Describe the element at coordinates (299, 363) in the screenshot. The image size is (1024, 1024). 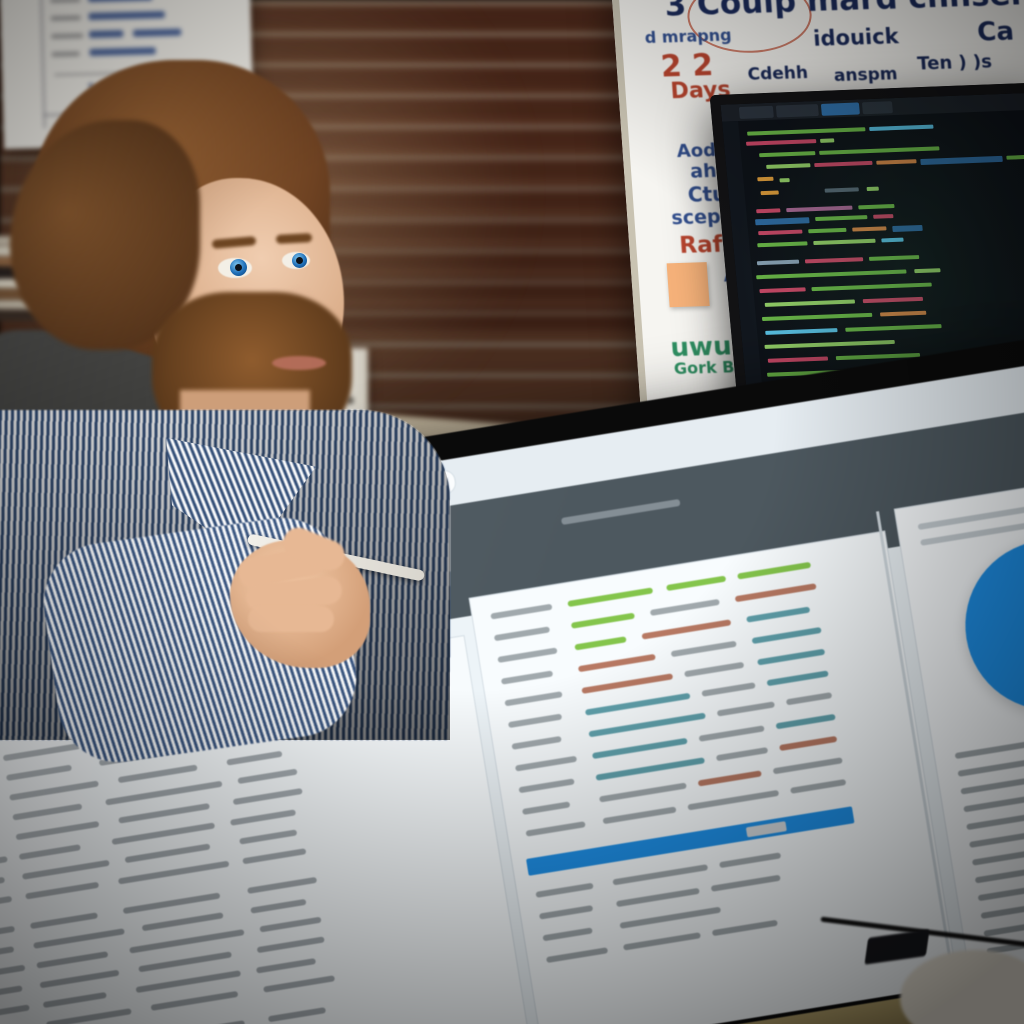
I see `lips` at that location.